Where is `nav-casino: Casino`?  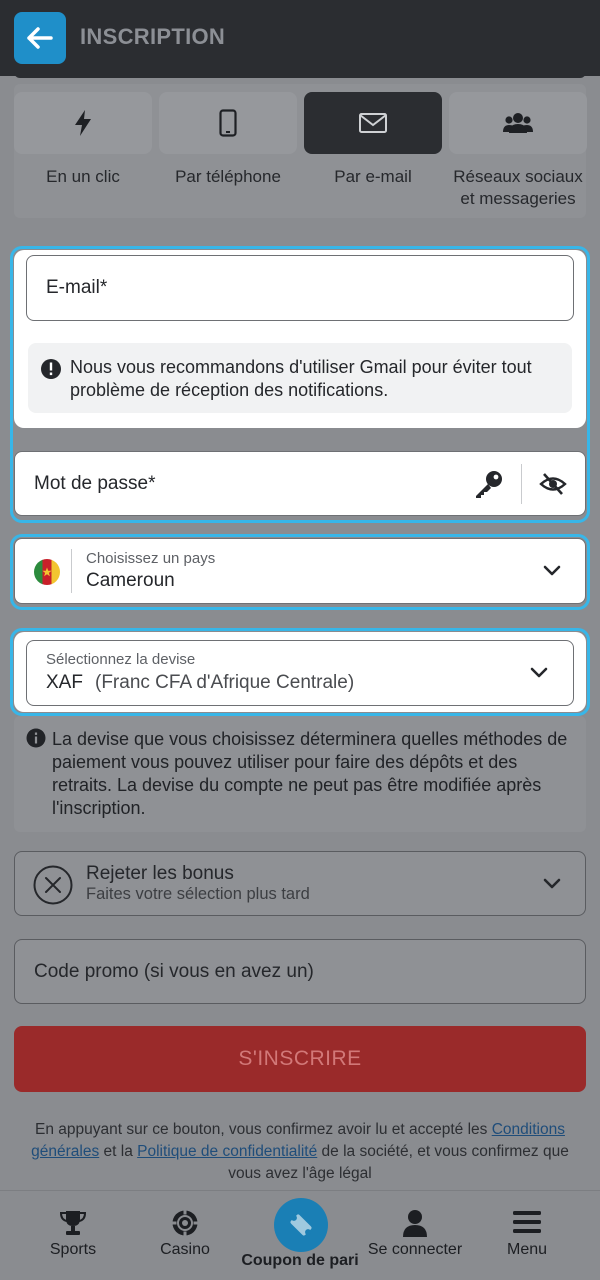 nav-casino: Casino is located at coordinates (185, 1235).